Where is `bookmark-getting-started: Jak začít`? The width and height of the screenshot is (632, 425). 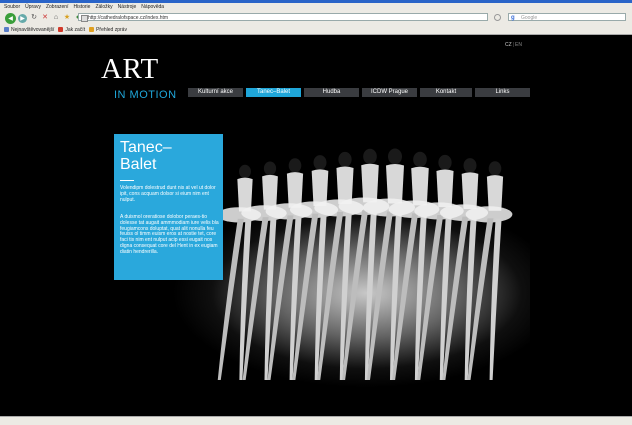 bookmark-getting-started: Jak začít is located at coordinates (71, 30).